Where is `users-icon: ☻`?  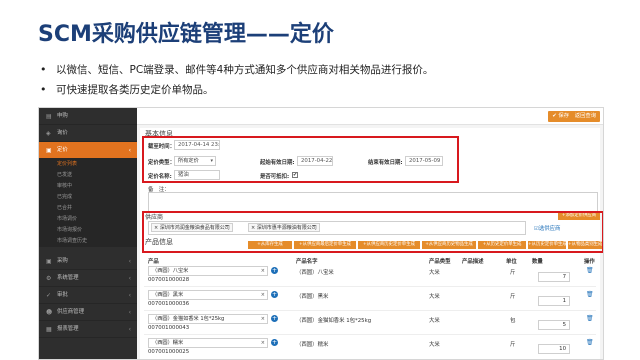 users-icon: ☻ is located at coordinates (49, 312).